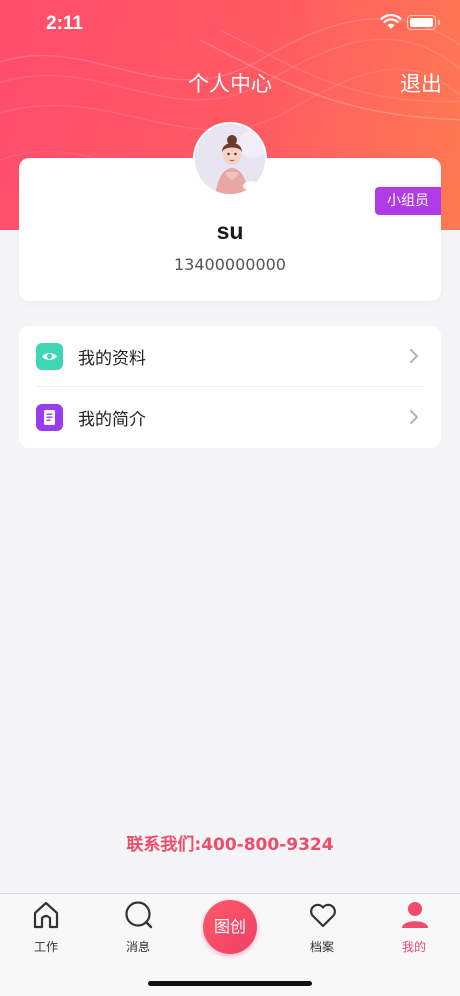 This screenshot has width=460, height=996. What do you see at coordinates (230, 231) in the screenshot?
I see `username: su` at bounding box center [230, 231].